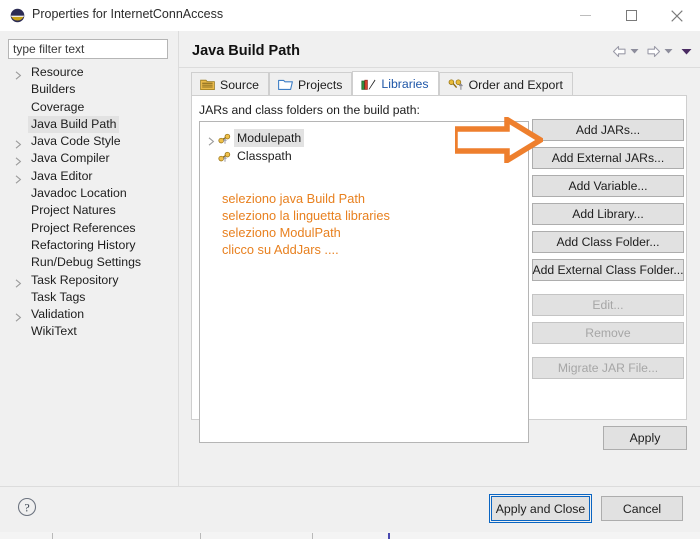 This screenshot has height=539, width=700. I want to click on classpath-icon, so click(224, 159).